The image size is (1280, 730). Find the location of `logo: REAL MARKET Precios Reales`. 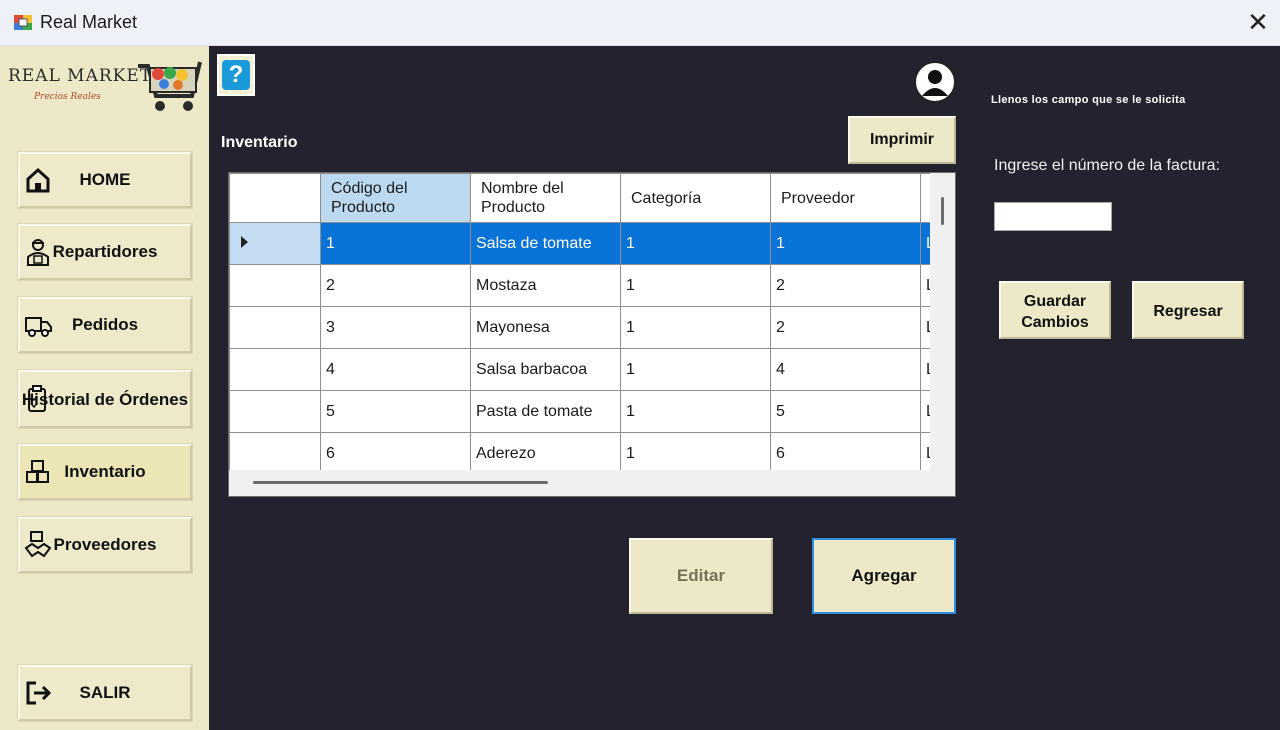

logo: REAL MARKET Precios Reales is located at coordinates (106, 84).